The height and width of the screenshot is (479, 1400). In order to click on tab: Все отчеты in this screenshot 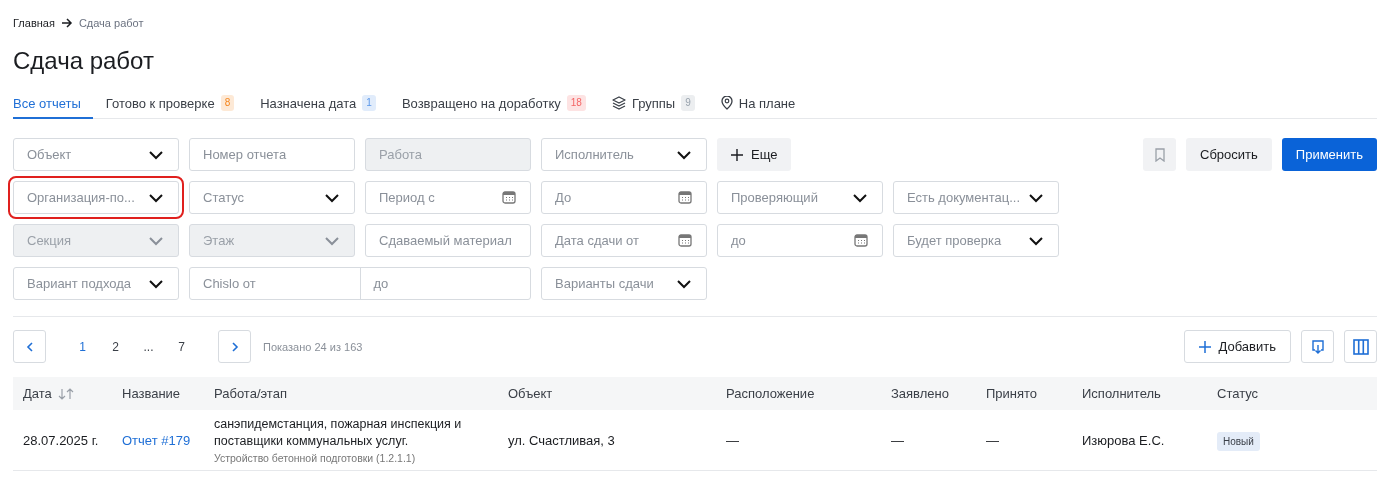, I will do `click(53, 104)`.